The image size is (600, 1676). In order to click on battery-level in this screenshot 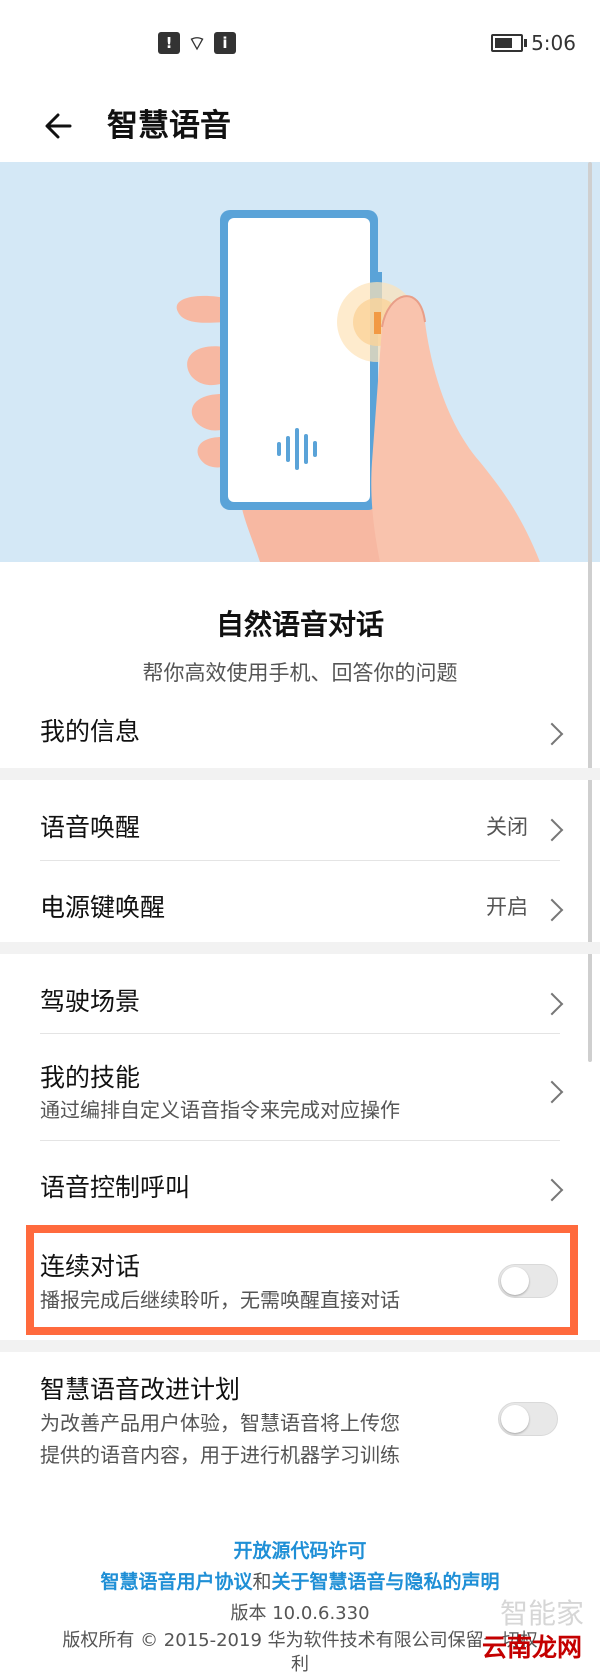, I will do `click(504, 43)`.